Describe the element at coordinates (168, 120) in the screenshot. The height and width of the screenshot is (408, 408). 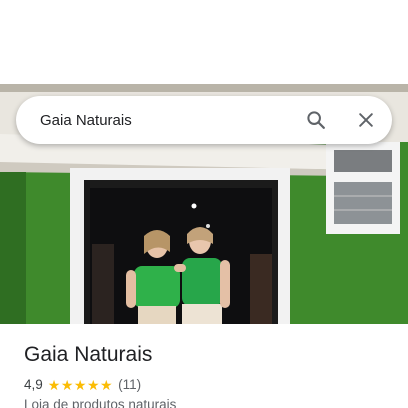
I see `search-input` at that location.